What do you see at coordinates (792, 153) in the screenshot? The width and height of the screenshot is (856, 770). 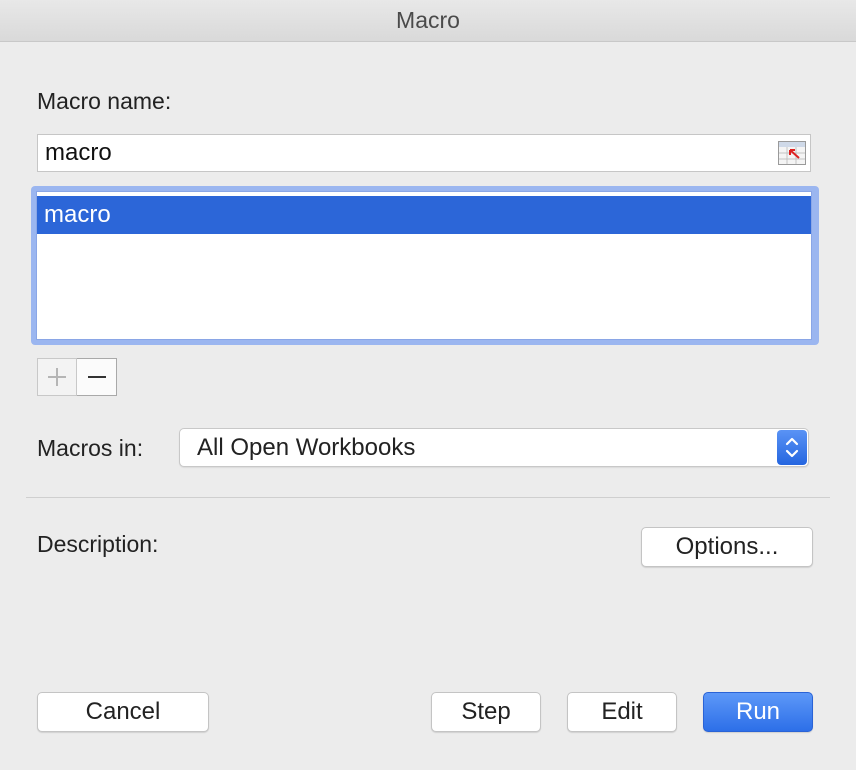 I see `cell-range-select-icon` at bounding box center [792, 153].